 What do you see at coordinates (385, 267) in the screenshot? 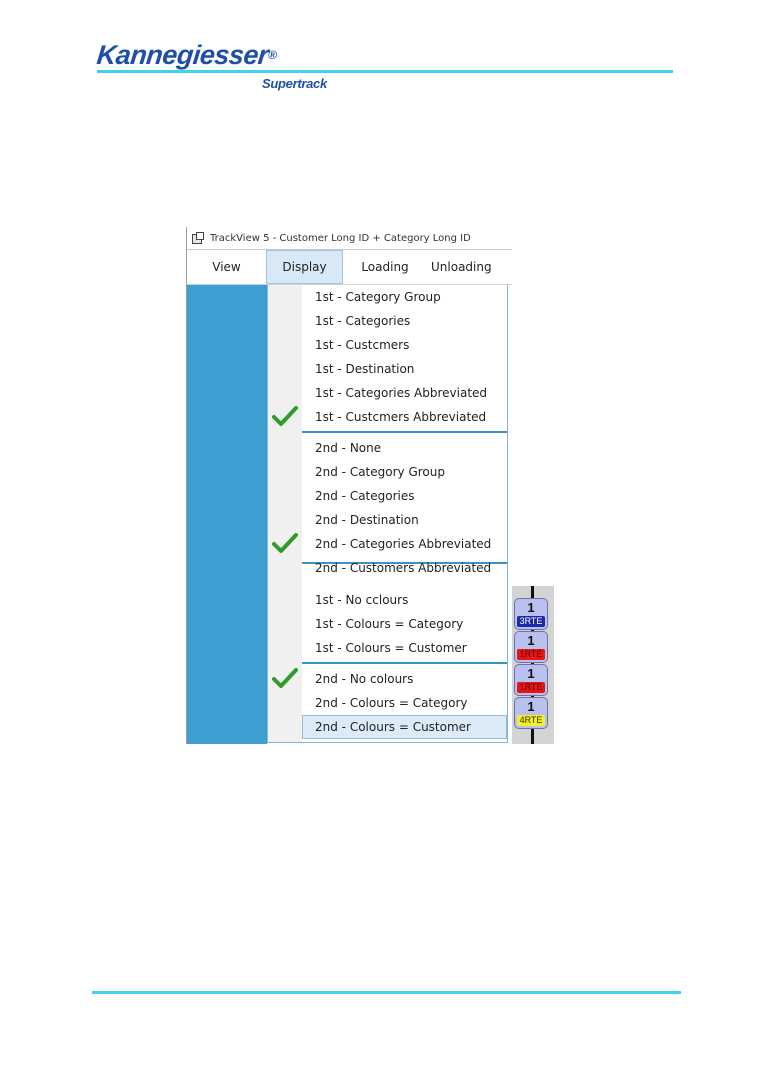
I see `menu-loading: Loading` at bounding box center [385, 267].